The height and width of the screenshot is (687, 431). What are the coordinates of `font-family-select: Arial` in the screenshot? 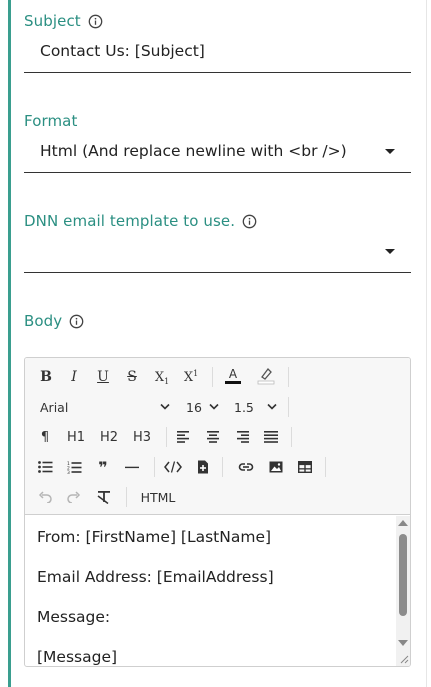 It's located at (105, 407).